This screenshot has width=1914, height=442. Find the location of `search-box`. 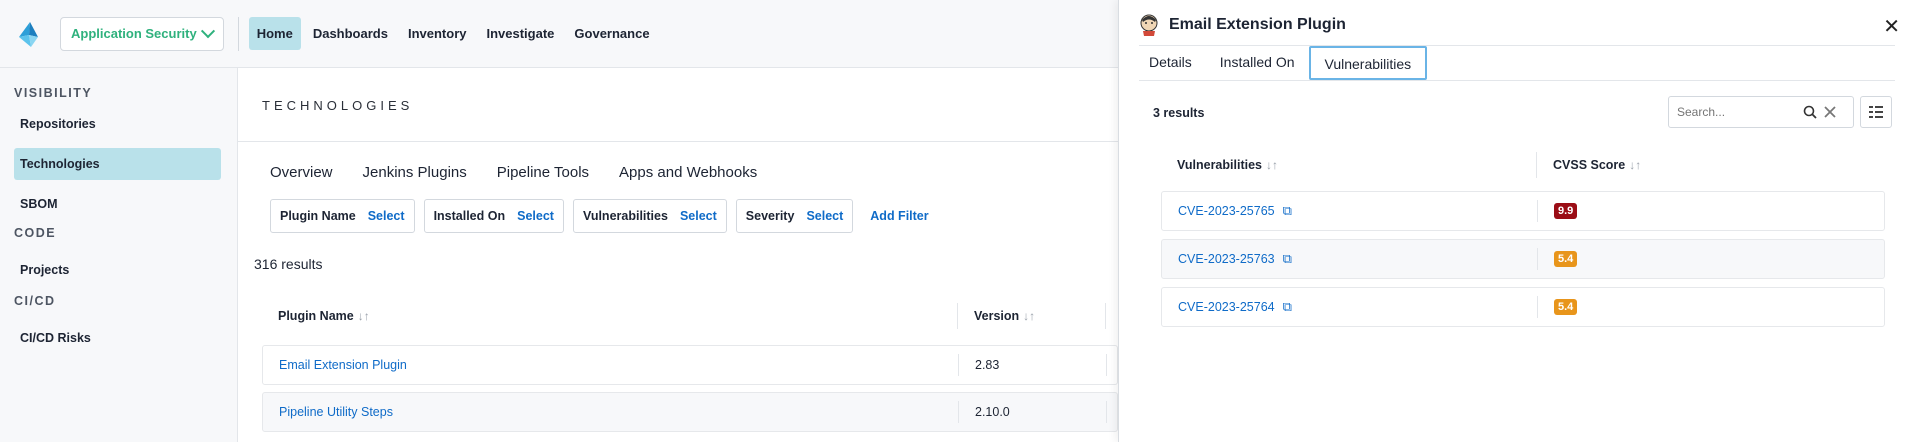

search-box is located at coordinates (1761, 112).